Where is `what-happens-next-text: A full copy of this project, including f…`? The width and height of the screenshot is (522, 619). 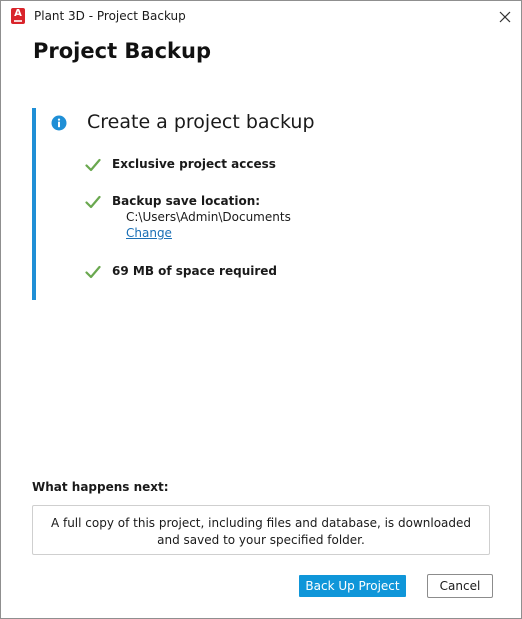
what-happens-next-text: A full copy of this project, including f… is located at coordinates (261, 531).